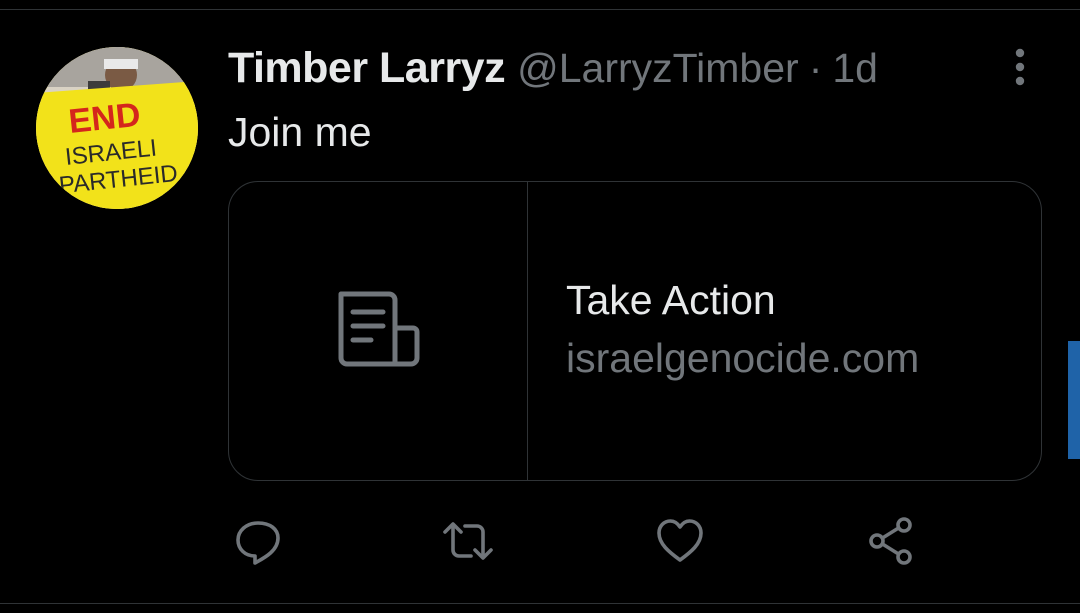 The width and height of the screenshot is (1080, 613). I want to click on like-button, so click(680, 543).